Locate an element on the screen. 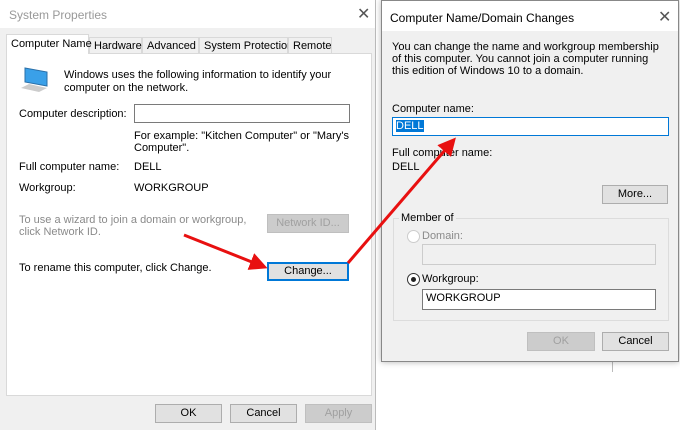  tab-advanced: Advanced is located at coordinates (170, 45).